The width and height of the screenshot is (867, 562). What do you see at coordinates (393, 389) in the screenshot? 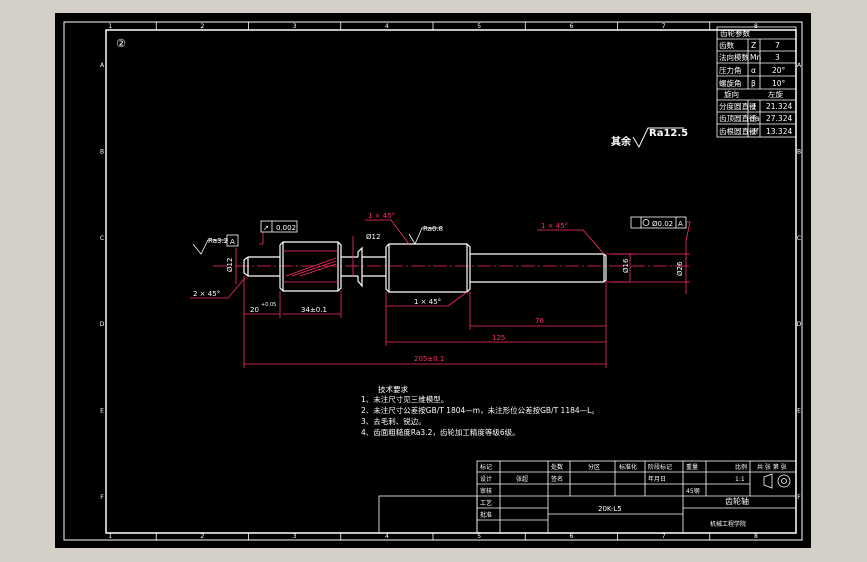
I see `tech-req-title: 技术要求` at bounding box center [393, 389].